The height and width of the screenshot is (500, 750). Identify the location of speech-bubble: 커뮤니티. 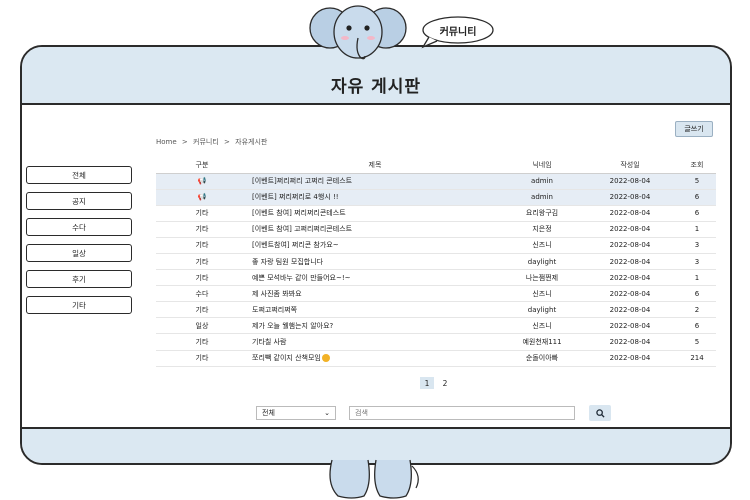
(458, 32).